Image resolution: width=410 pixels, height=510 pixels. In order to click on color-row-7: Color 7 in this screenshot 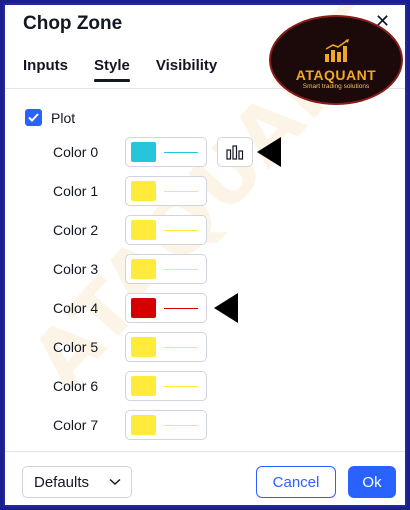, I will do `click(130, 425)`.